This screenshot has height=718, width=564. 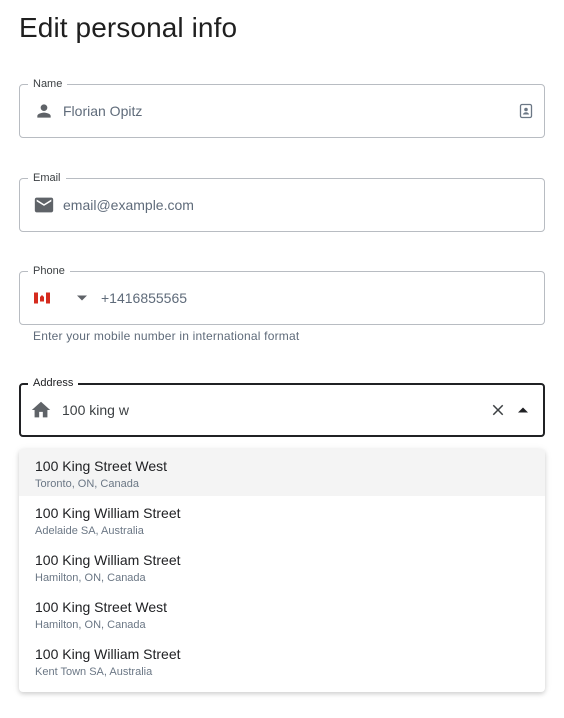 I want to click on suggestion-secondary-text: Kent Town SA, Australia, so click(x=94, y=672).